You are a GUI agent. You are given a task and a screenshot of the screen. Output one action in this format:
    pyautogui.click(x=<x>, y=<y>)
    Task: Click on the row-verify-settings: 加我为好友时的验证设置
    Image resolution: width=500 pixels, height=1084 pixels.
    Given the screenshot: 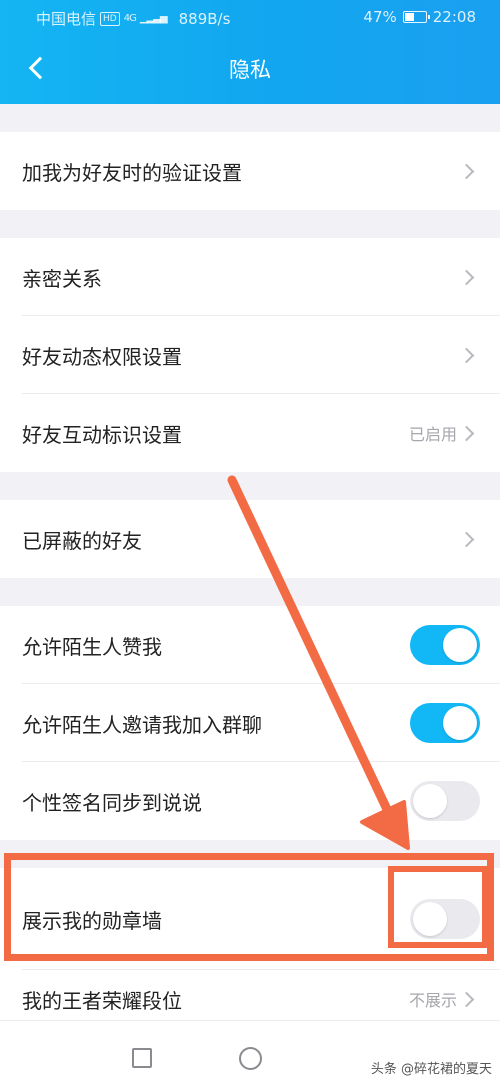 What is the action you would take?
    pyautogui.click(x=250, y=171)
    